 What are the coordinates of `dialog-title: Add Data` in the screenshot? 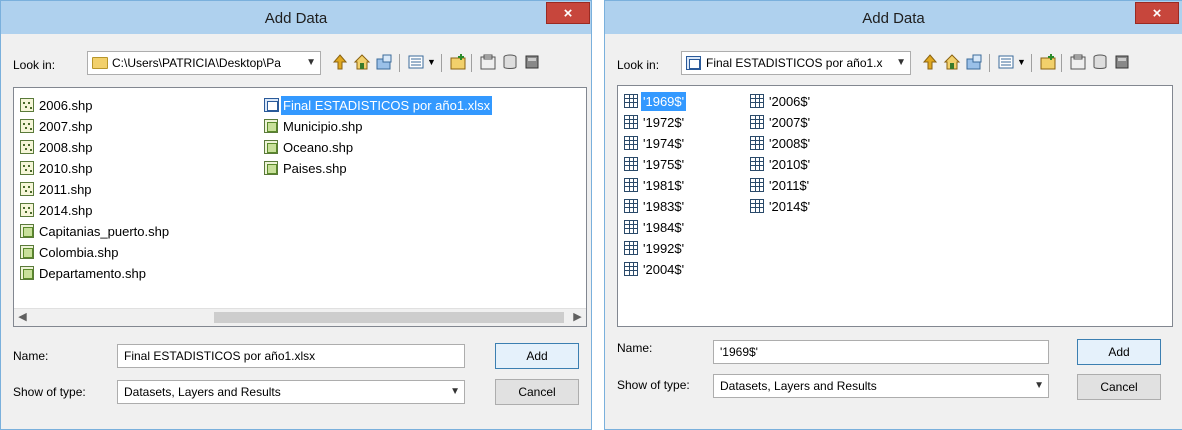 It's located at (296, 18).